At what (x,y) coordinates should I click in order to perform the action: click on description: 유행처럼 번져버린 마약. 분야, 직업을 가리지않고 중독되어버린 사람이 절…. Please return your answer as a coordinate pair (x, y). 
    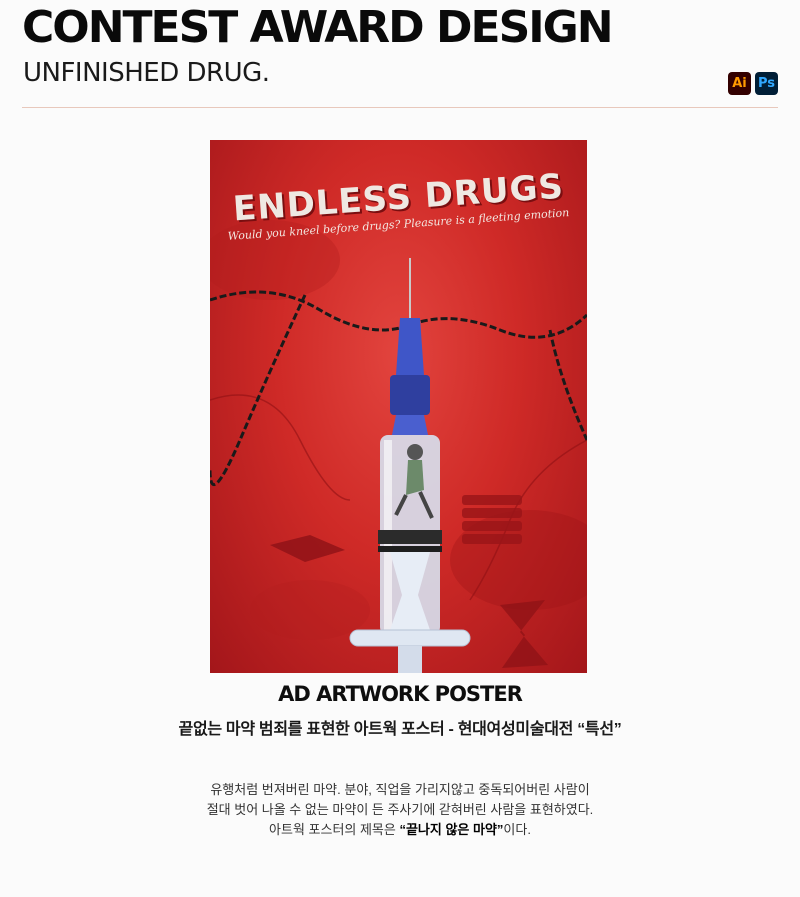
    Looking at the image, I should click on (400, 810).